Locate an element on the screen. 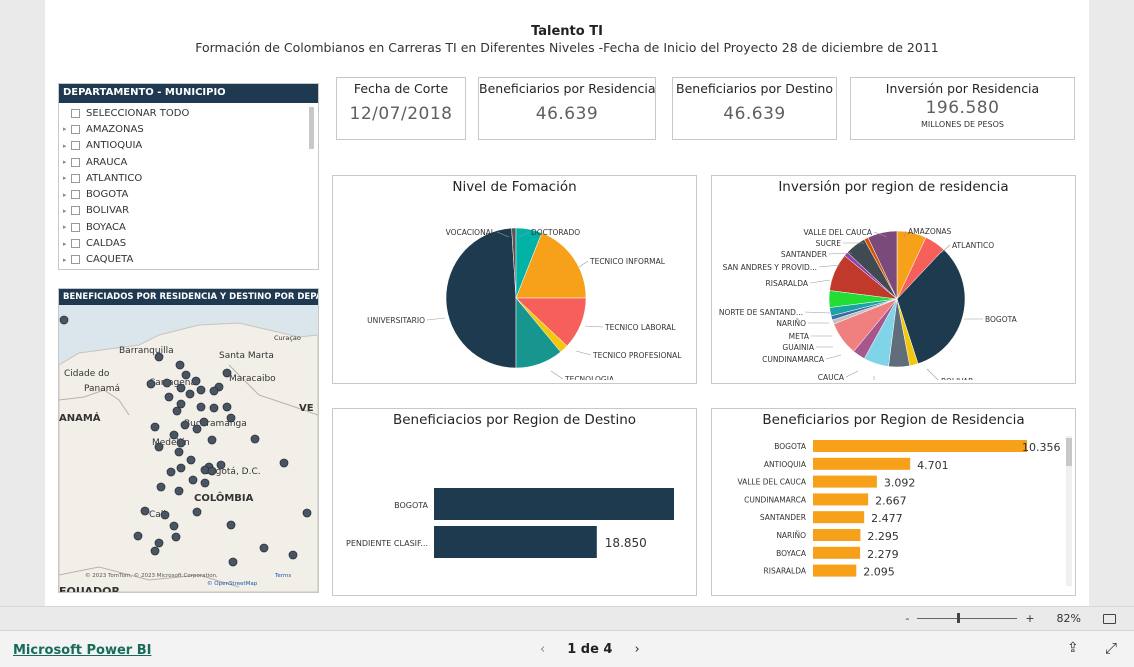  zoom-thumb is located at coordinates (959, 618).